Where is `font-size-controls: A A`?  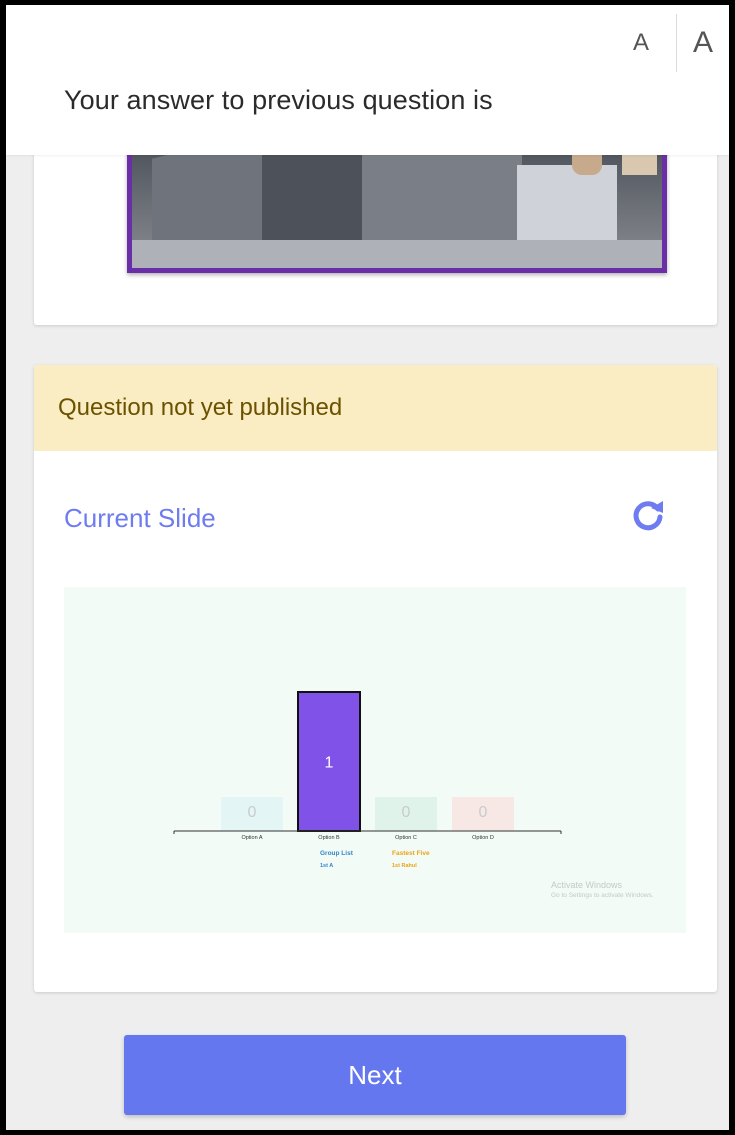
font-size-controls: A A is located at coordinates (667, 43).